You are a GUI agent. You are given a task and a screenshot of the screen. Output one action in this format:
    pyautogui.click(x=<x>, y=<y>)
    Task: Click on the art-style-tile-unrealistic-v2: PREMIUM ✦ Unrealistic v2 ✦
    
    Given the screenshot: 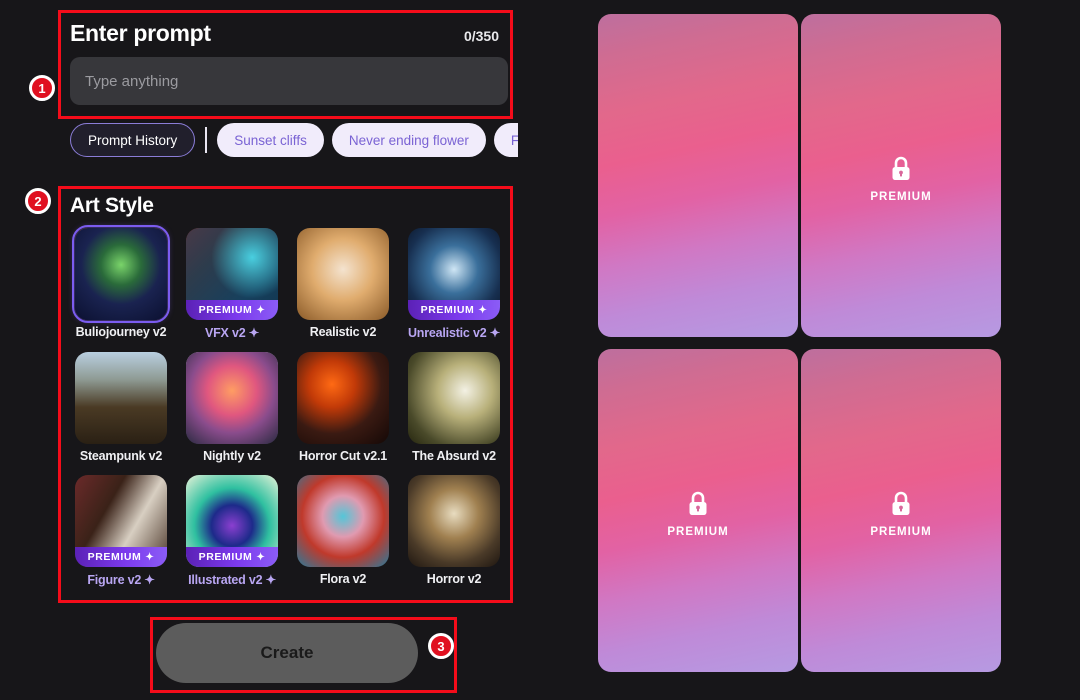 What is the action you would take?
    pyautogui.click(x=454, y=284)
    